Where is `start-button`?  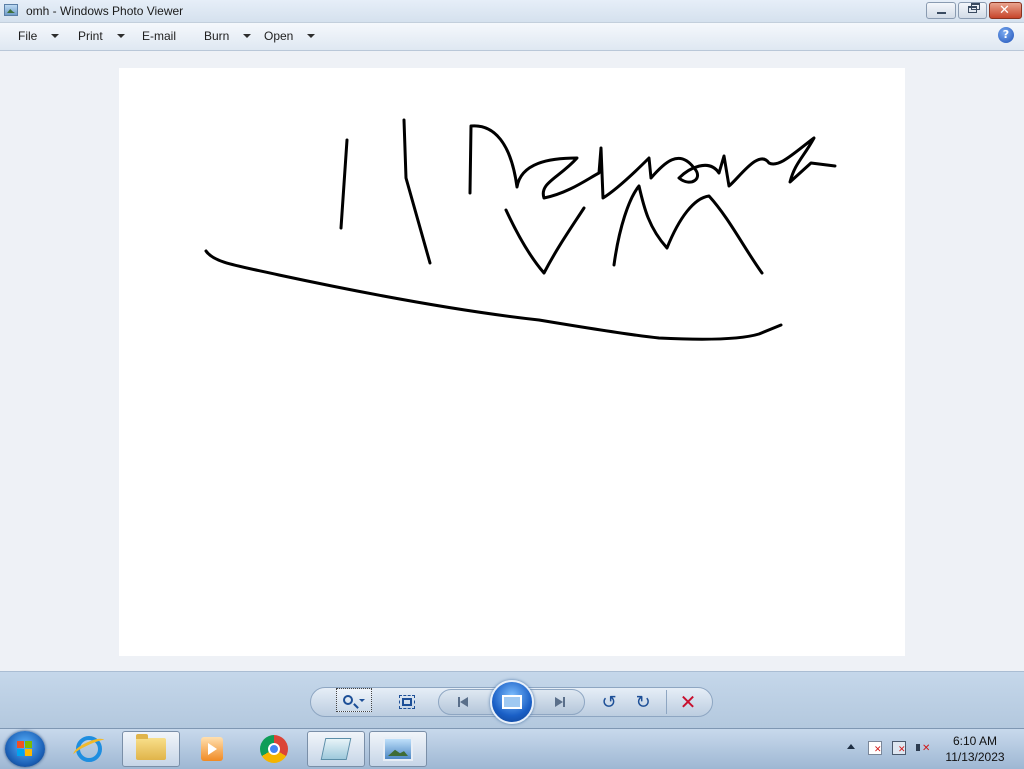
start-button is located at coordinates (25, 749).